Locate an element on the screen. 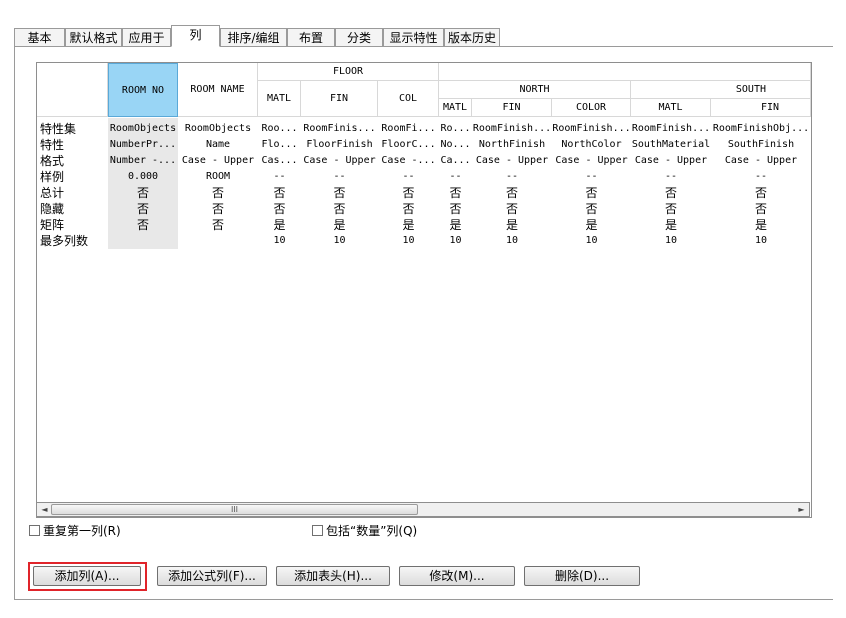 The image size is (846, 618). tab-version-history: 版本历史 is located at coordinates (472, 37).